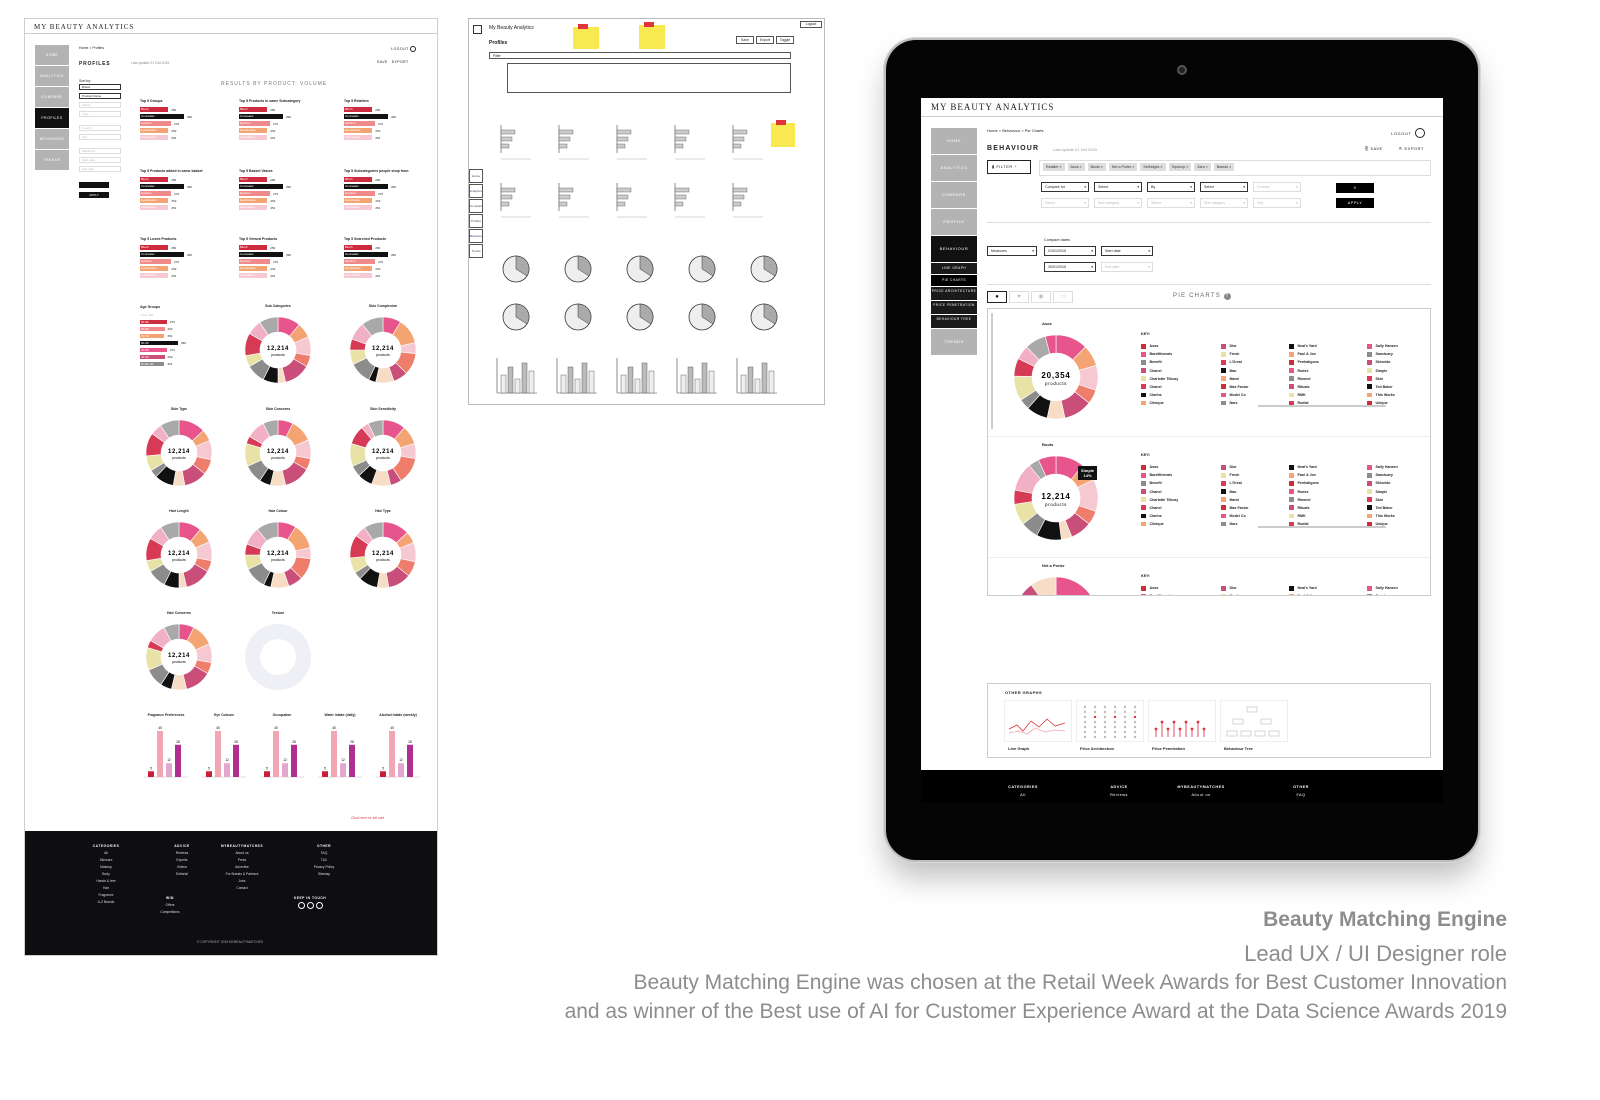  I want to click on wireframe-logout: Logout, so click(811, 24).